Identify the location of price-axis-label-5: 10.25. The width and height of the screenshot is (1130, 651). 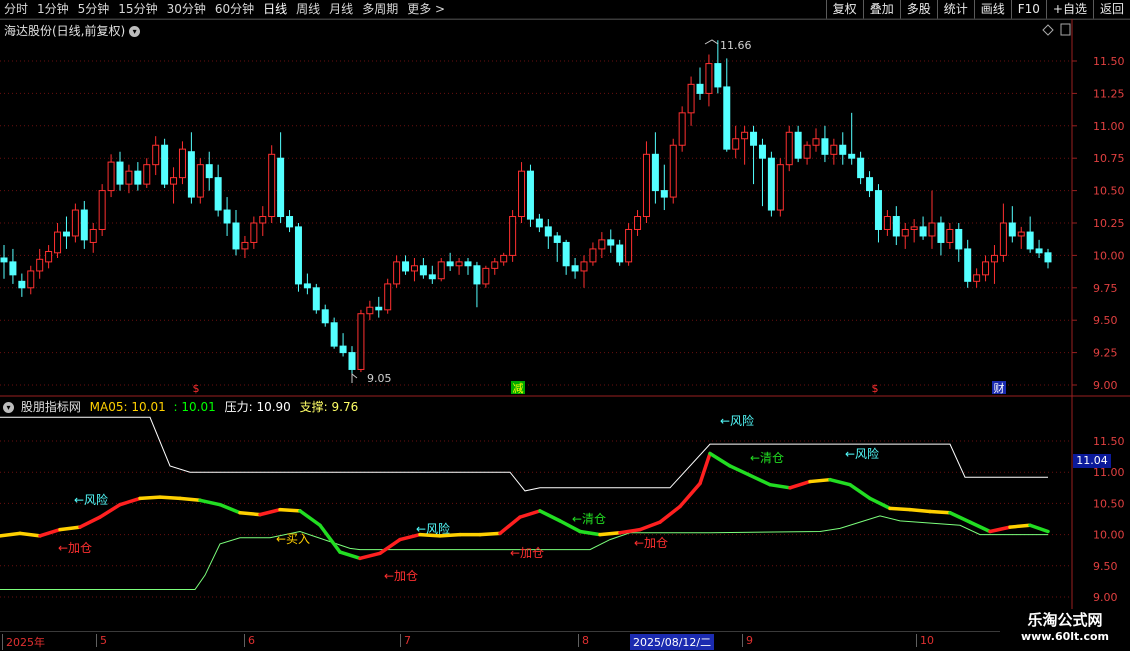
(1109, 223).